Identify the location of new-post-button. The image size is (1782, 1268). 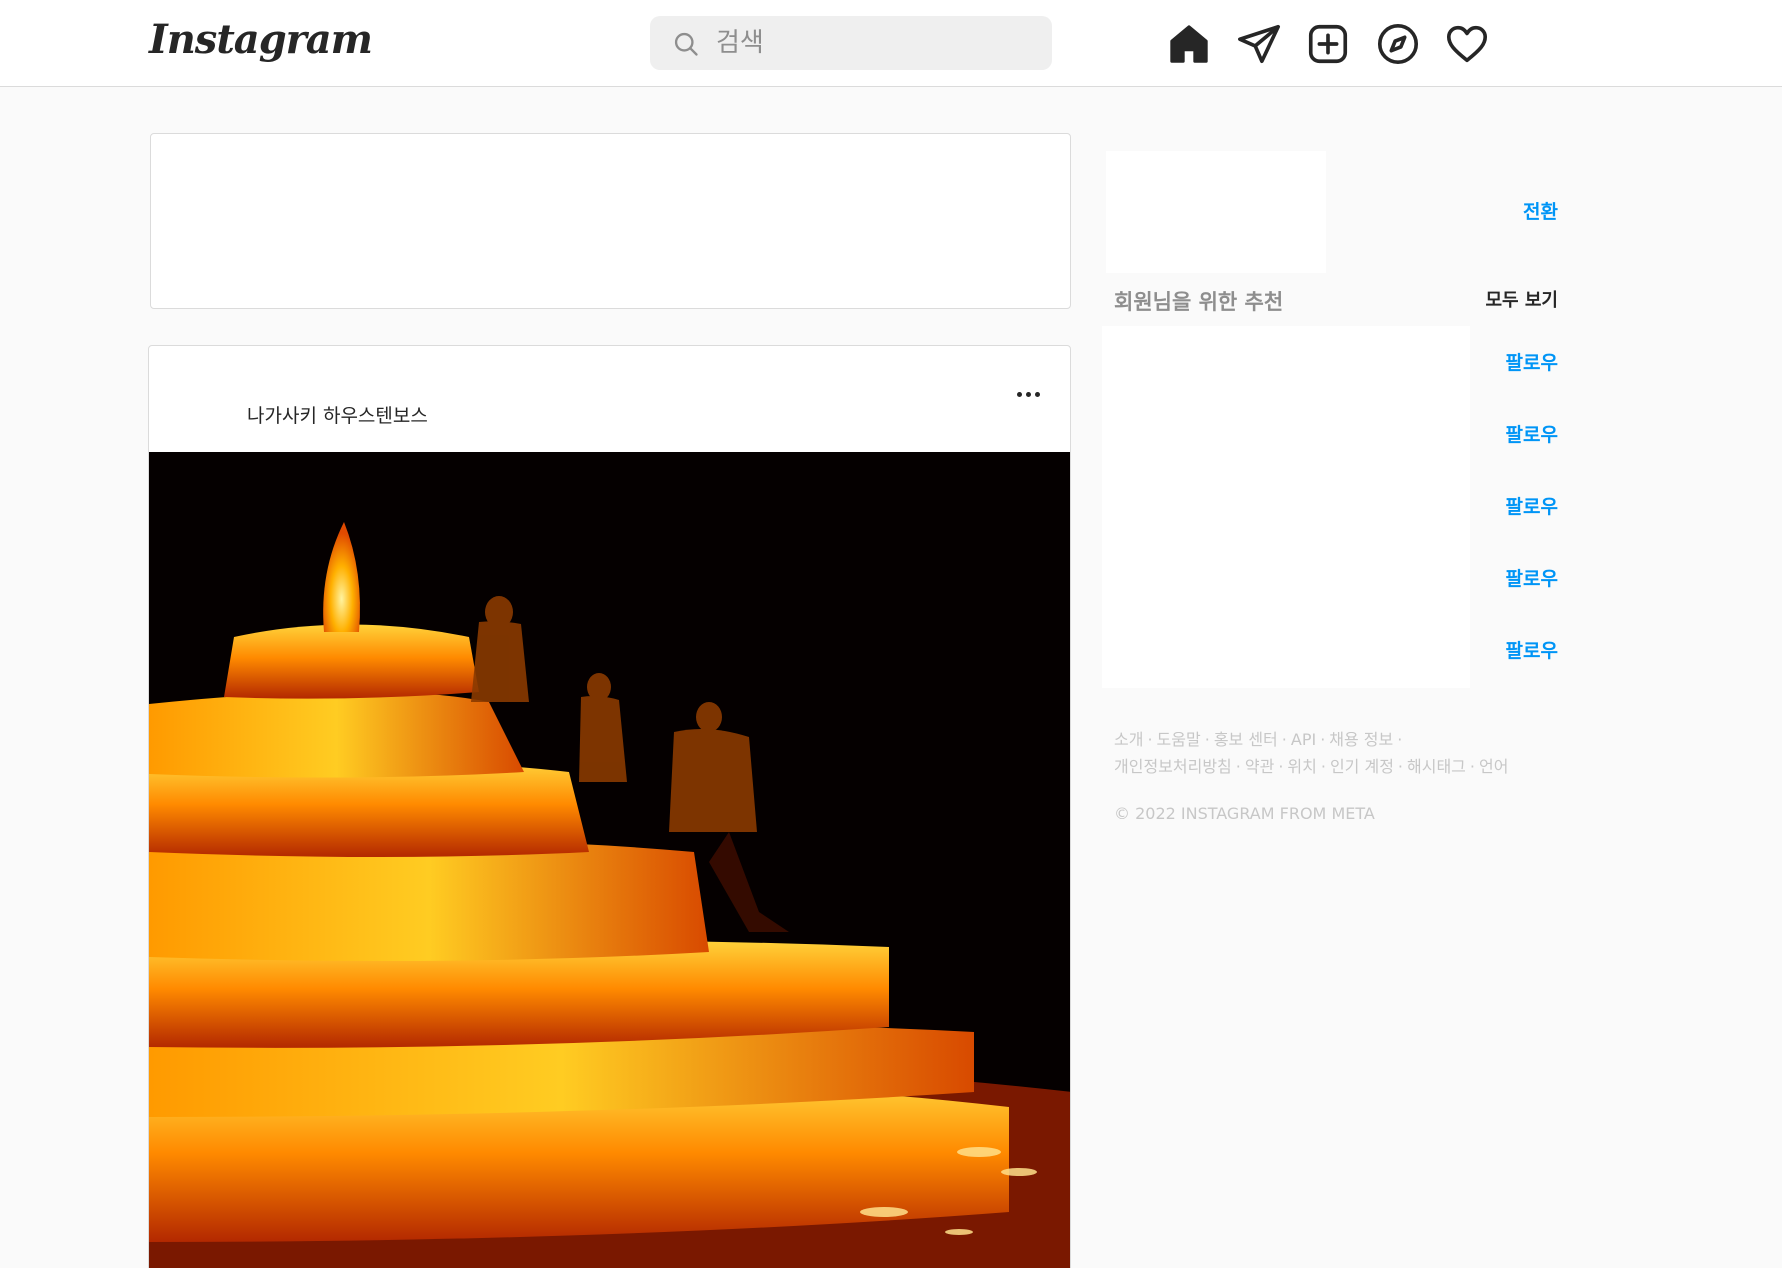
(1328, 44).